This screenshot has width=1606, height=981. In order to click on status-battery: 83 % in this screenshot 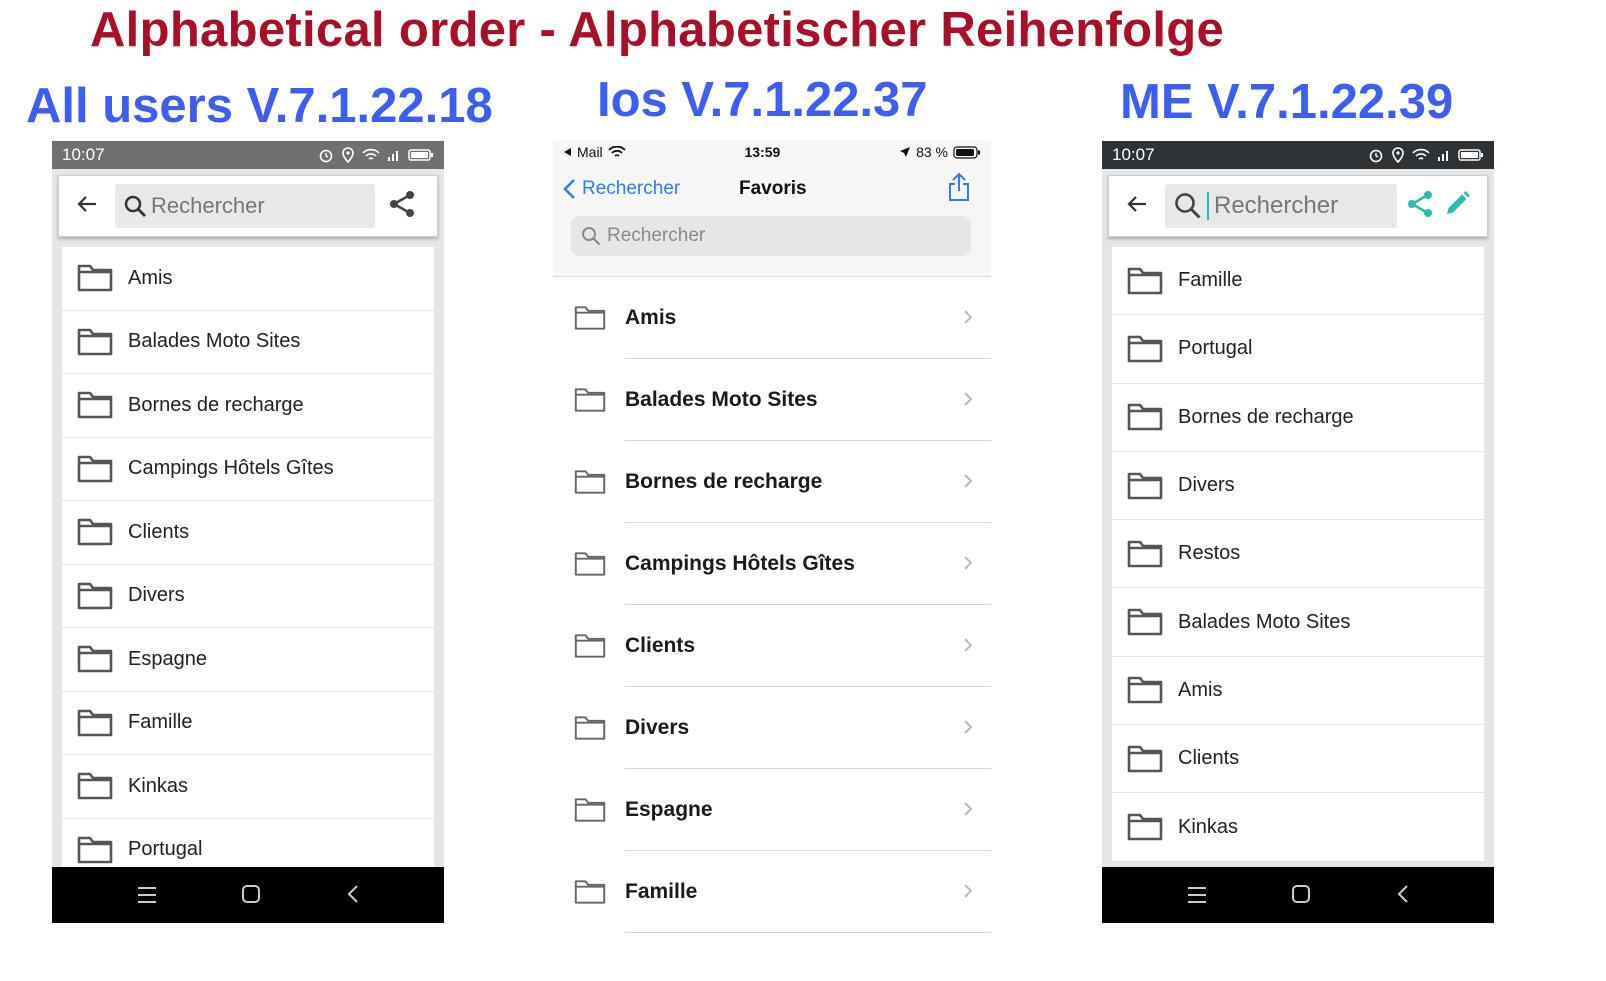, I will do `click(932, 152)`.